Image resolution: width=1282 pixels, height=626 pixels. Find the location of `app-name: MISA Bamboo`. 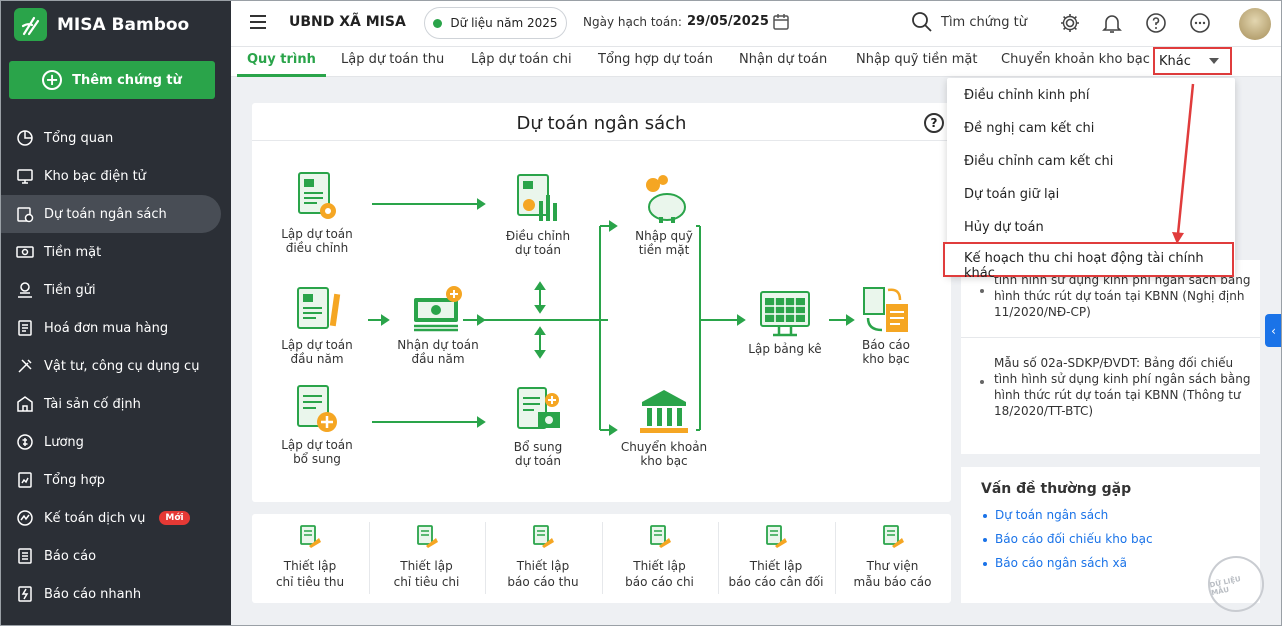

app-name: MISA Bamboo is located at coordinates (123, 24).